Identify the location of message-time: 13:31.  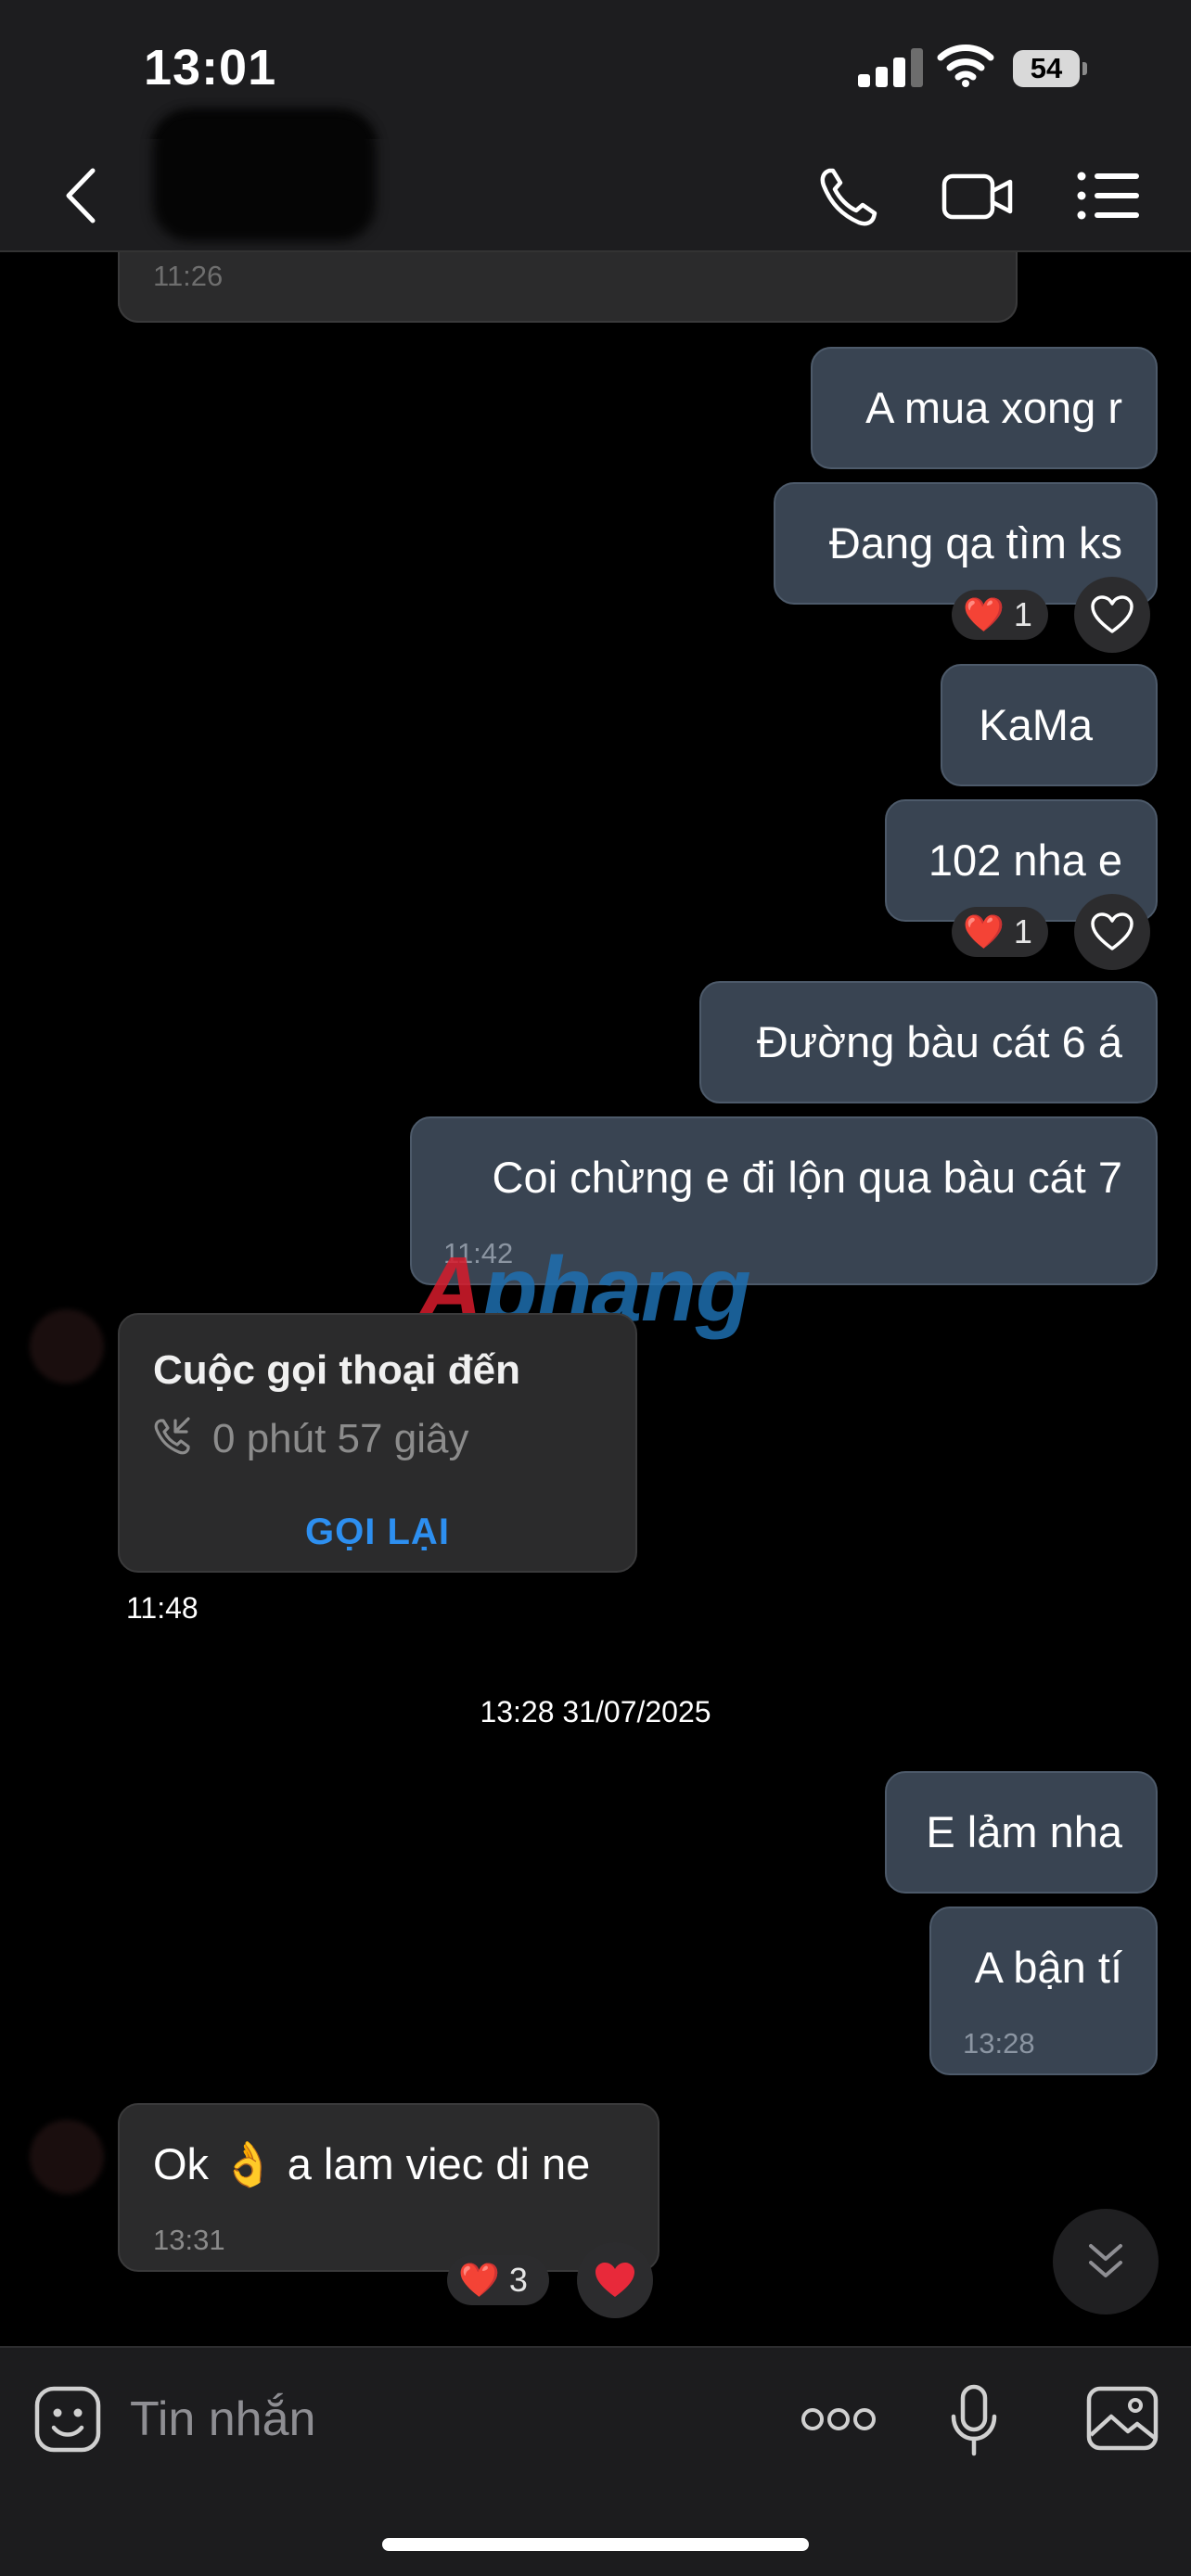
(189, 2240).